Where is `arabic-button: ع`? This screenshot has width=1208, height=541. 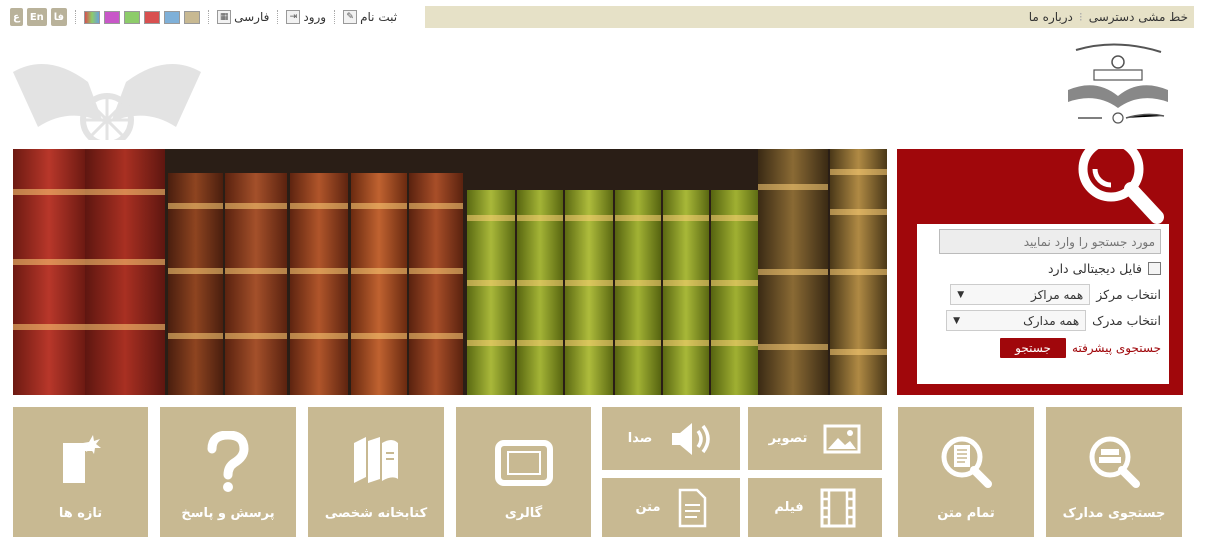 arabic-button: ع is located at coordinates (16, 17).